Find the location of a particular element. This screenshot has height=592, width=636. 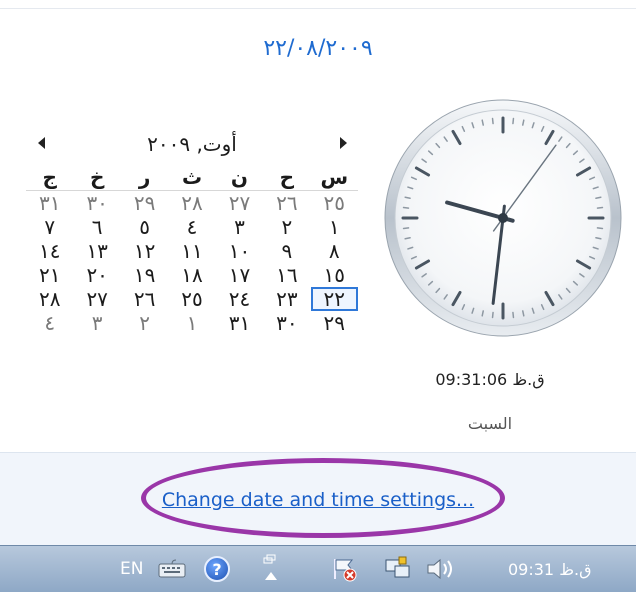

digital-time: ق.ظ 09:31:06 is located at coordinates (490, 379).